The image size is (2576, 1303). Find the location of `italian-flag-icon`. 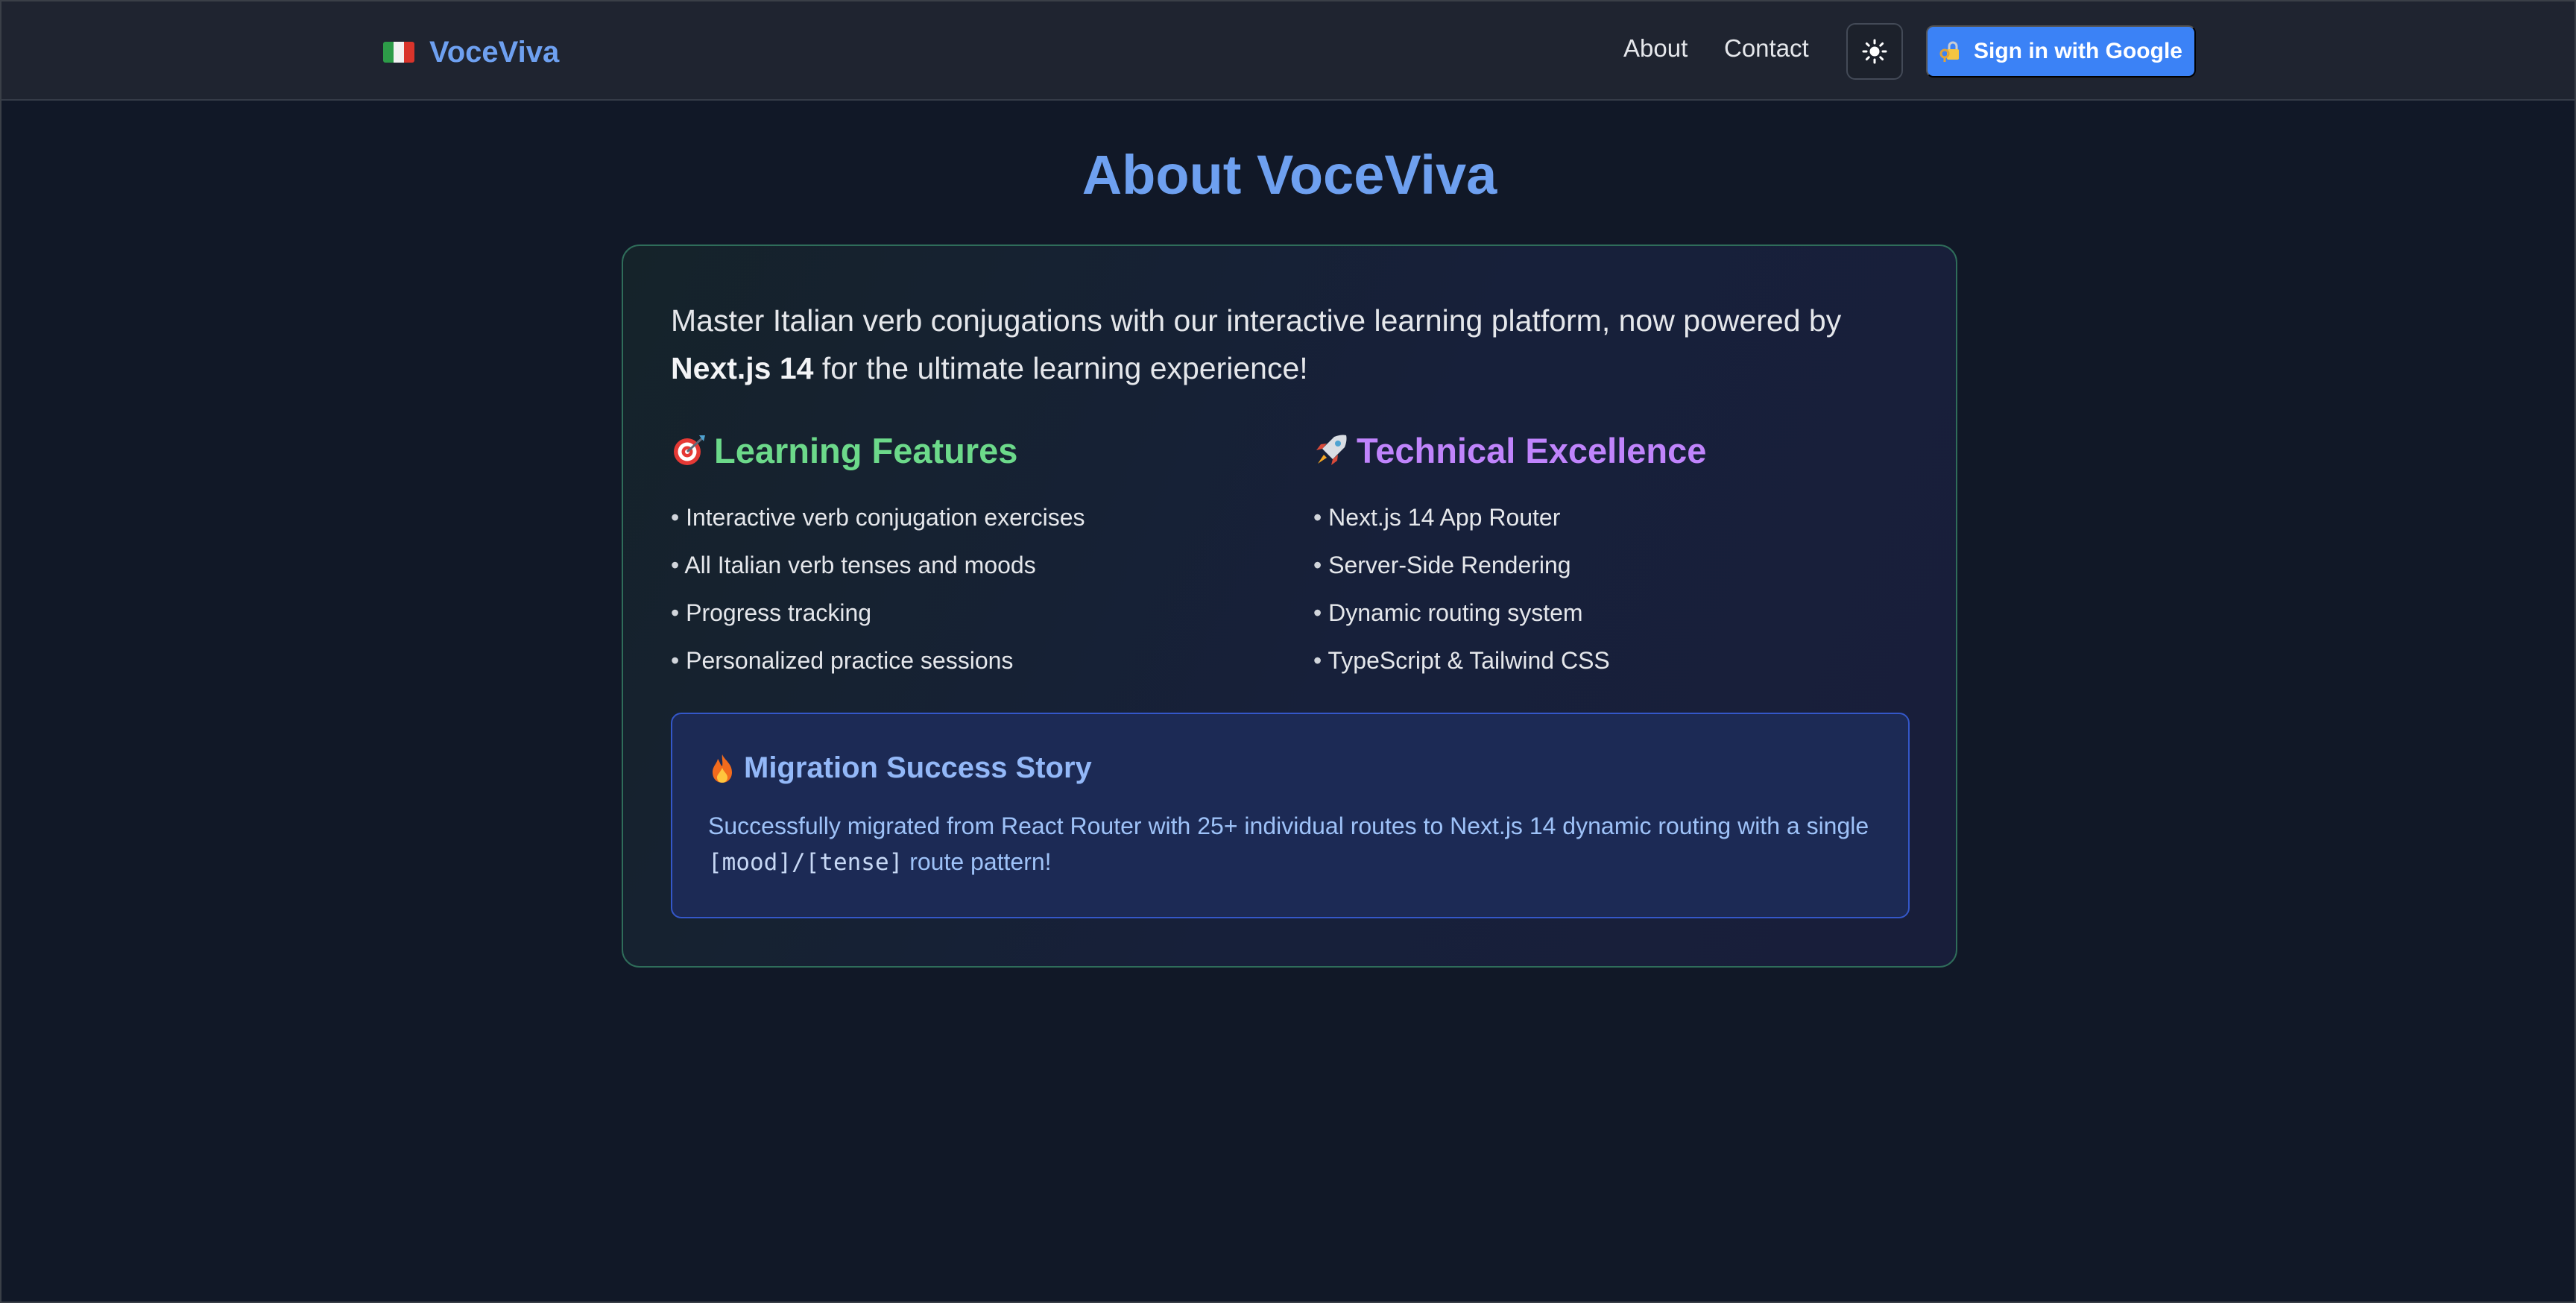

italian-flag-icon is located at coordinates (398, 52).